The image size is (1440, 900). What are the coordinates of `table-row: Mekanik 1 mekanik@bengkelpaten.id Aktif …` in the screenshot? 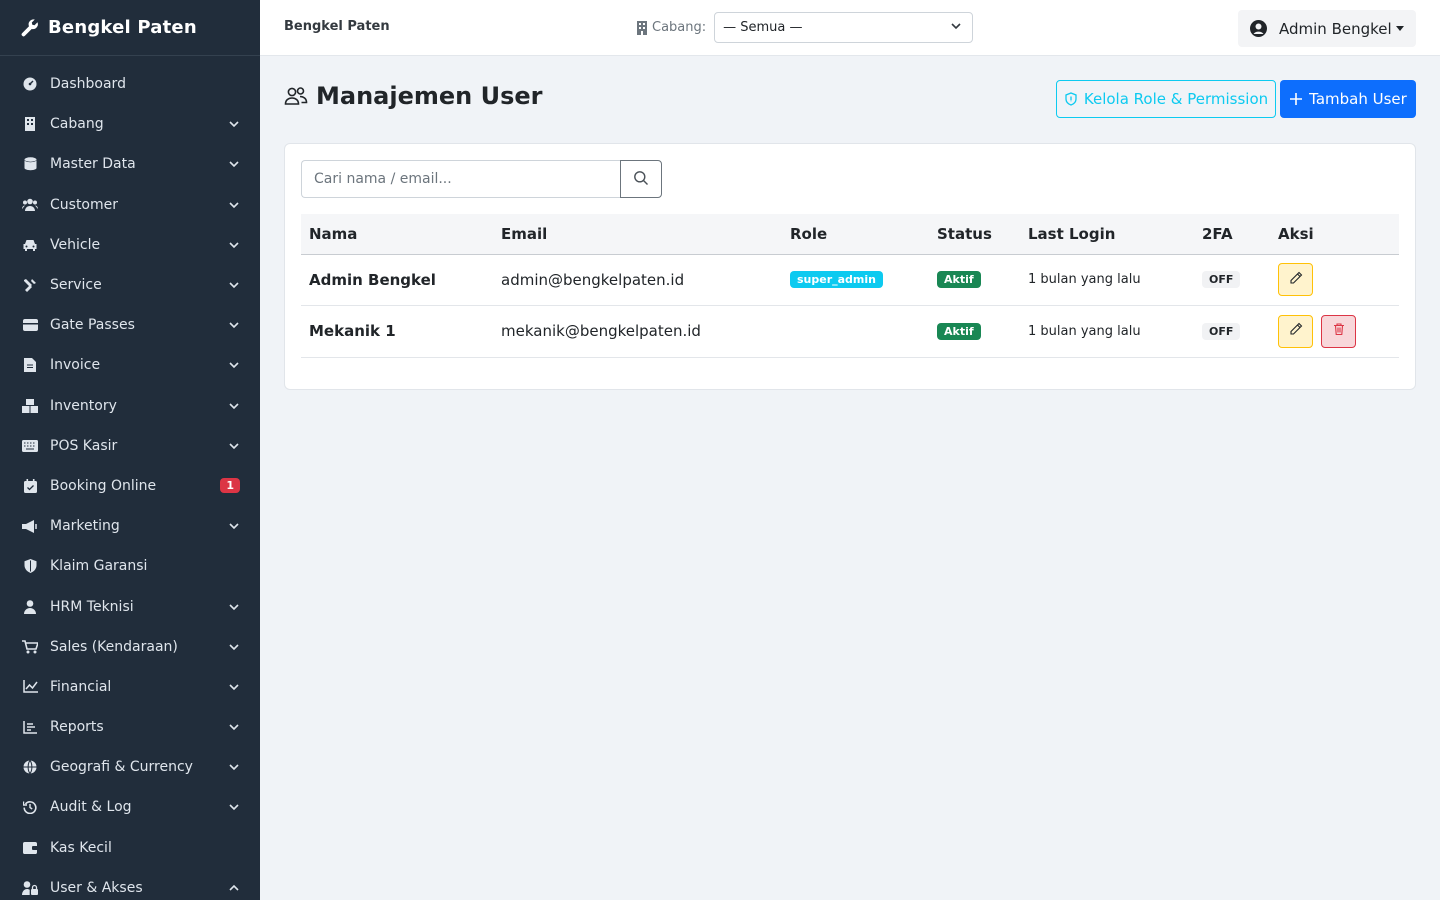 It's located at (850, 332).